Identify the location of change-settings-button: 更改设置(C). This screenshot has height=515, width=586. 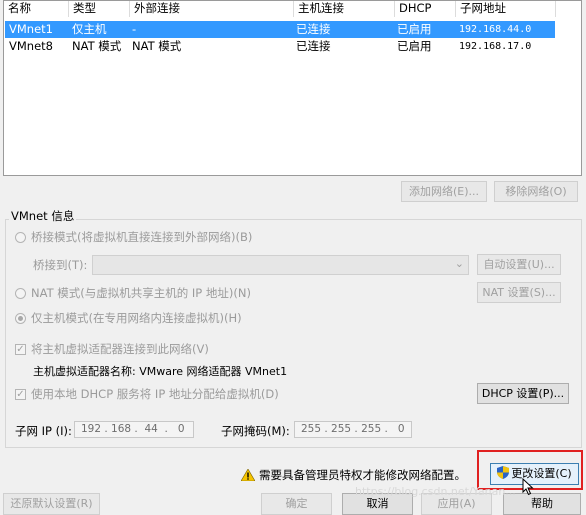
(534, 474).